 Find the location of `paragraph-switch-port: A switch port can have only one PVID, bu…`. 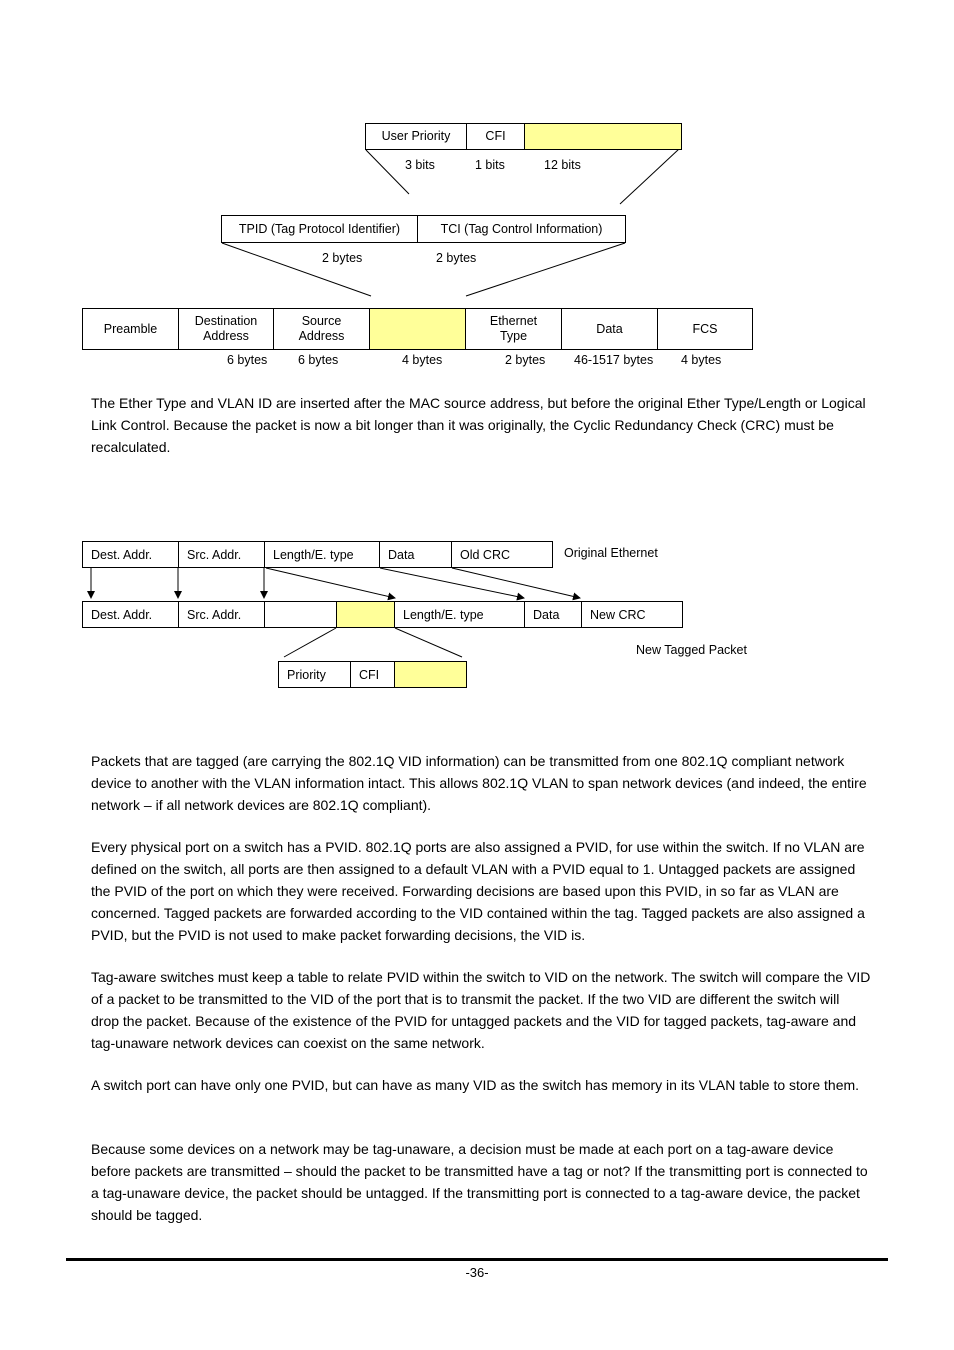

paragraph-switch-port: A switch port can have only one PVID, bu… is located at coordinates (475, 1085).